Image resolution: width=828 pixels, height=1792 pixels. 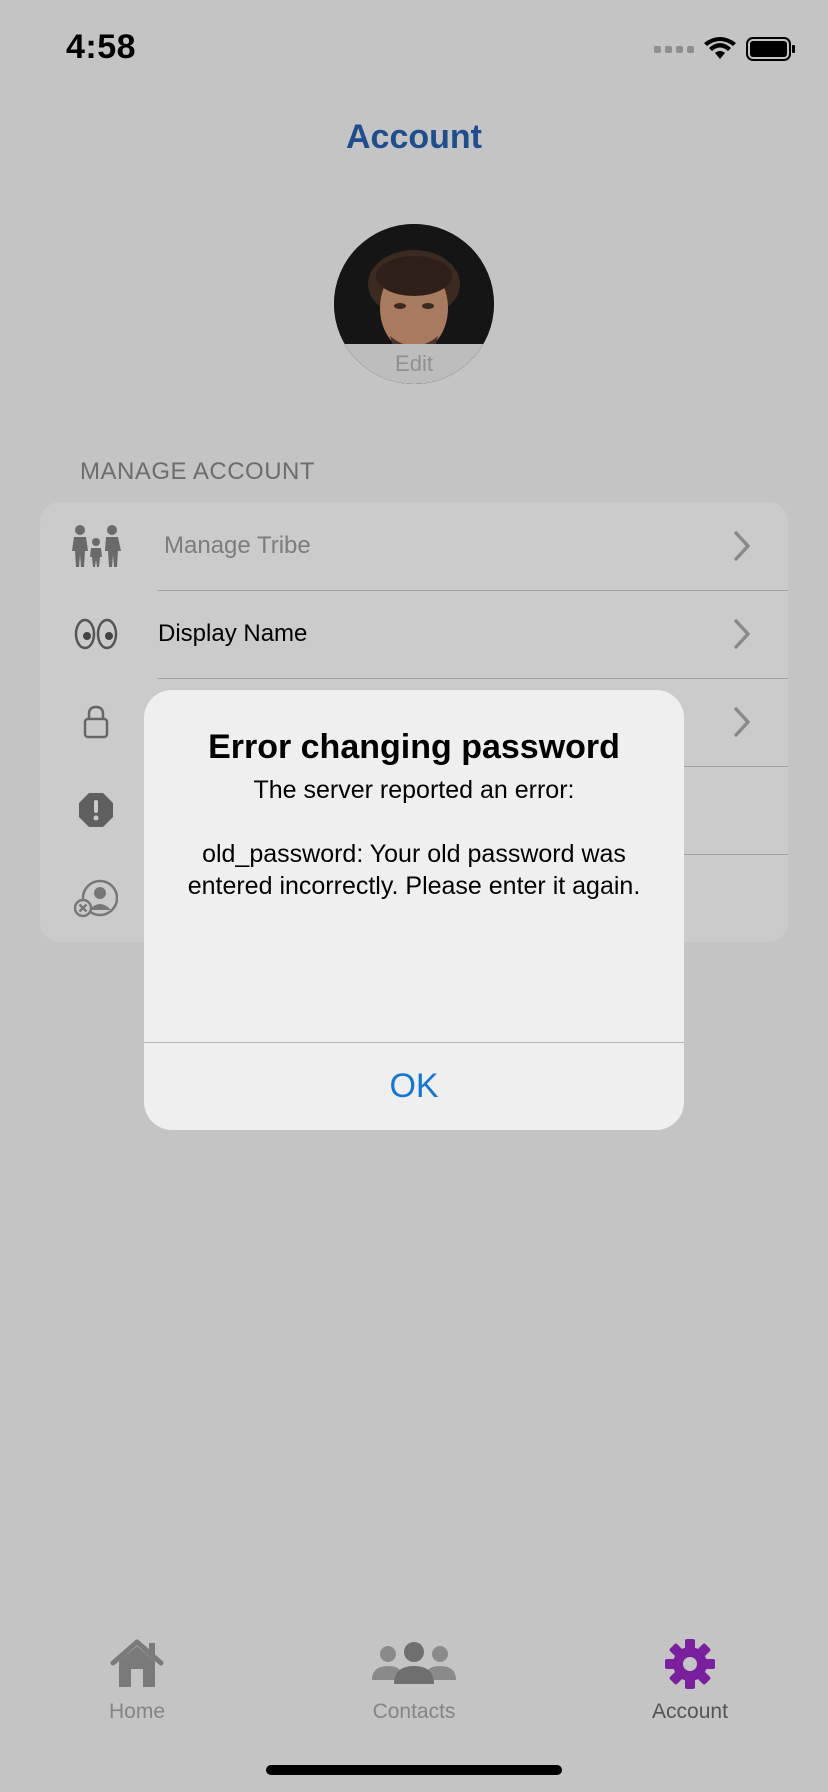 I want to click on home-icon, so click(x=137, y=1664).